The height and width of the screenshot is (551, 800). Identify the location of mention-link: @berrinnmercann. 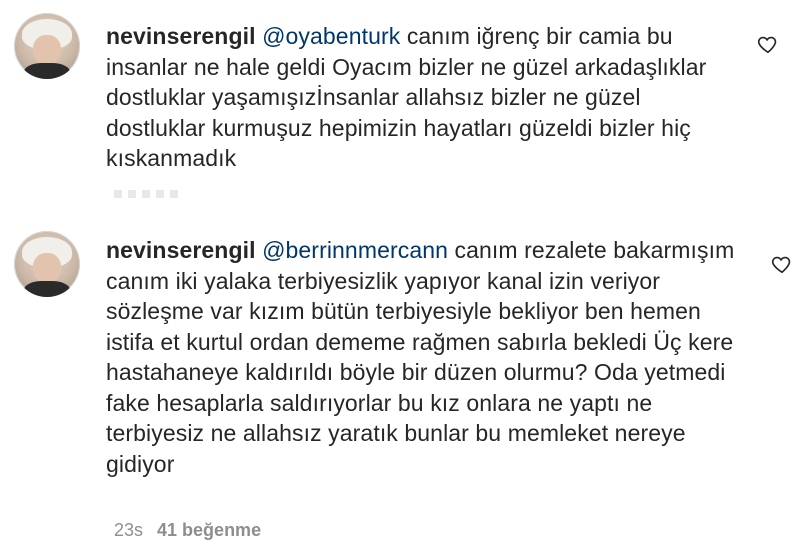
(355, 250).